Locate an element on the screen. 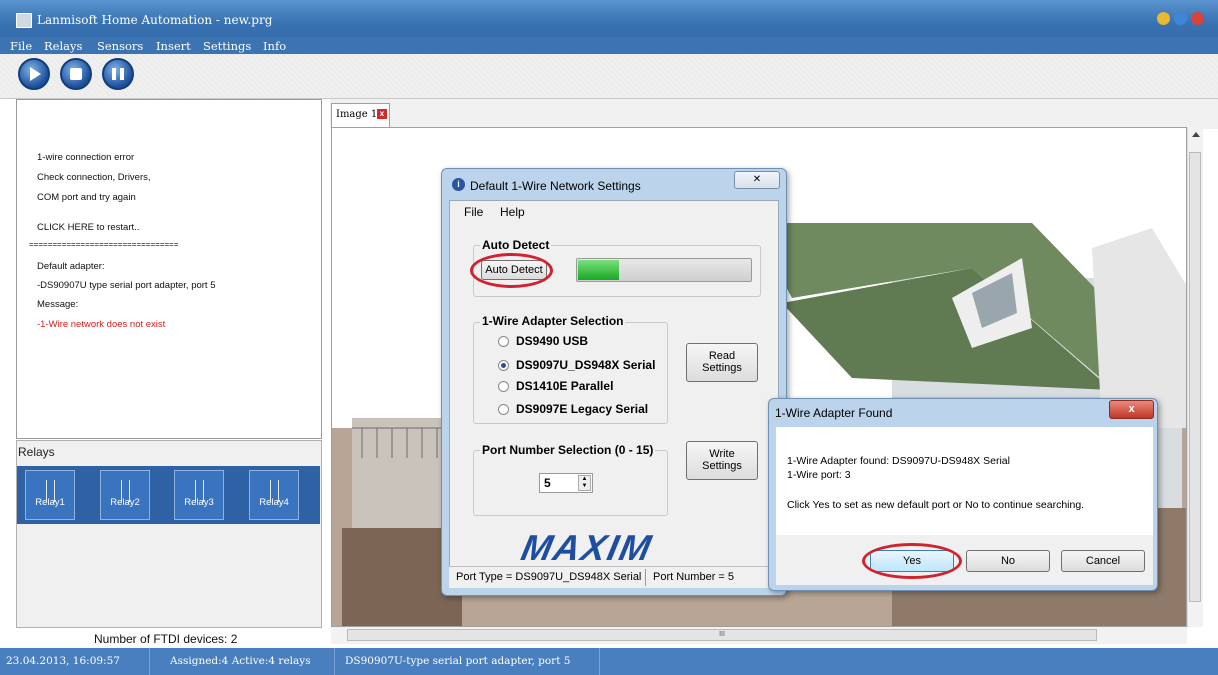 The width and height of the screenshot is (1218, 675). dialog-close-button: ✕ is located at coordinates (757, 180).